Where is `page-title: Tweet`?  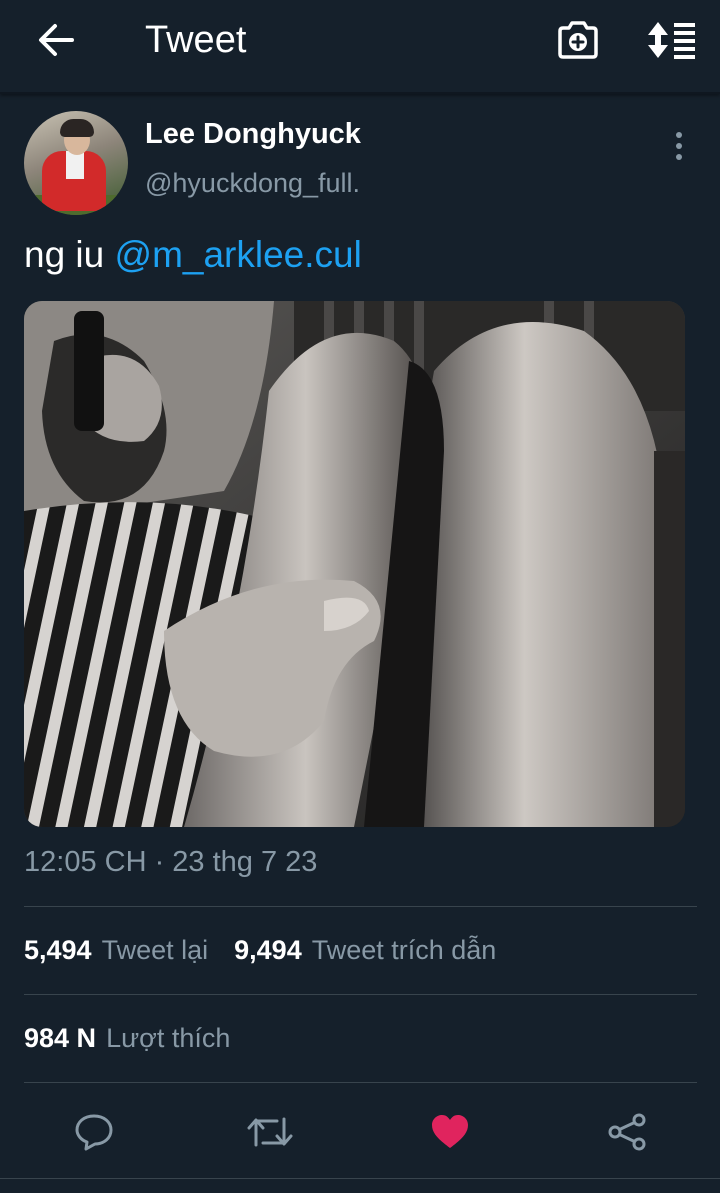
page-title: Tweet is located at coordinates (196, 40).